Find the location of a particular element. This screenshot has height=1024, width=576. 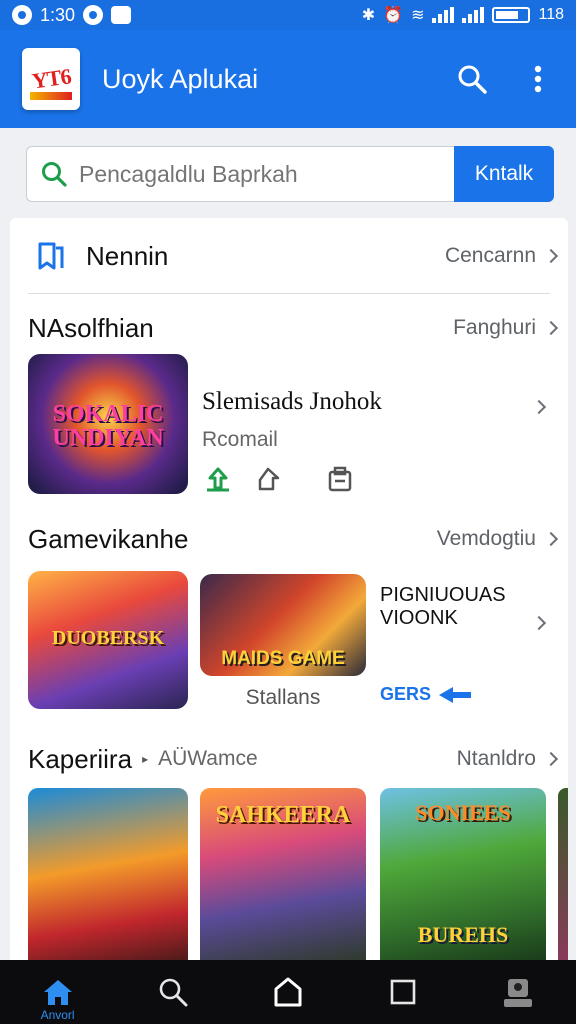

featured-more: Fanghuri is located at coordinates (506, 328).